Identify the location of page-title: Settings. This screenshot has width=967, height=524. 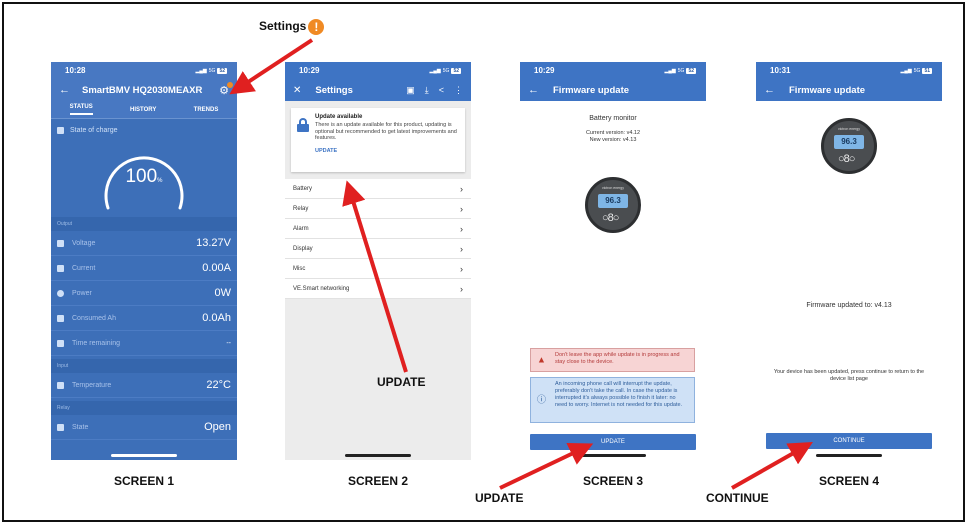
(334, 90).